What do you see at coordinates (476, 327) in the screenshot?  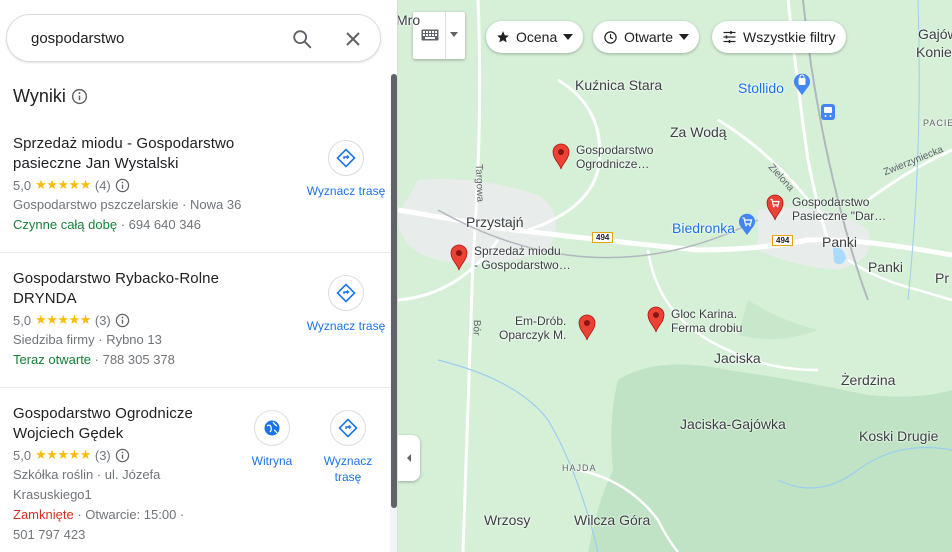 I see `road-label: Bór` at bounding box center [476, 327].